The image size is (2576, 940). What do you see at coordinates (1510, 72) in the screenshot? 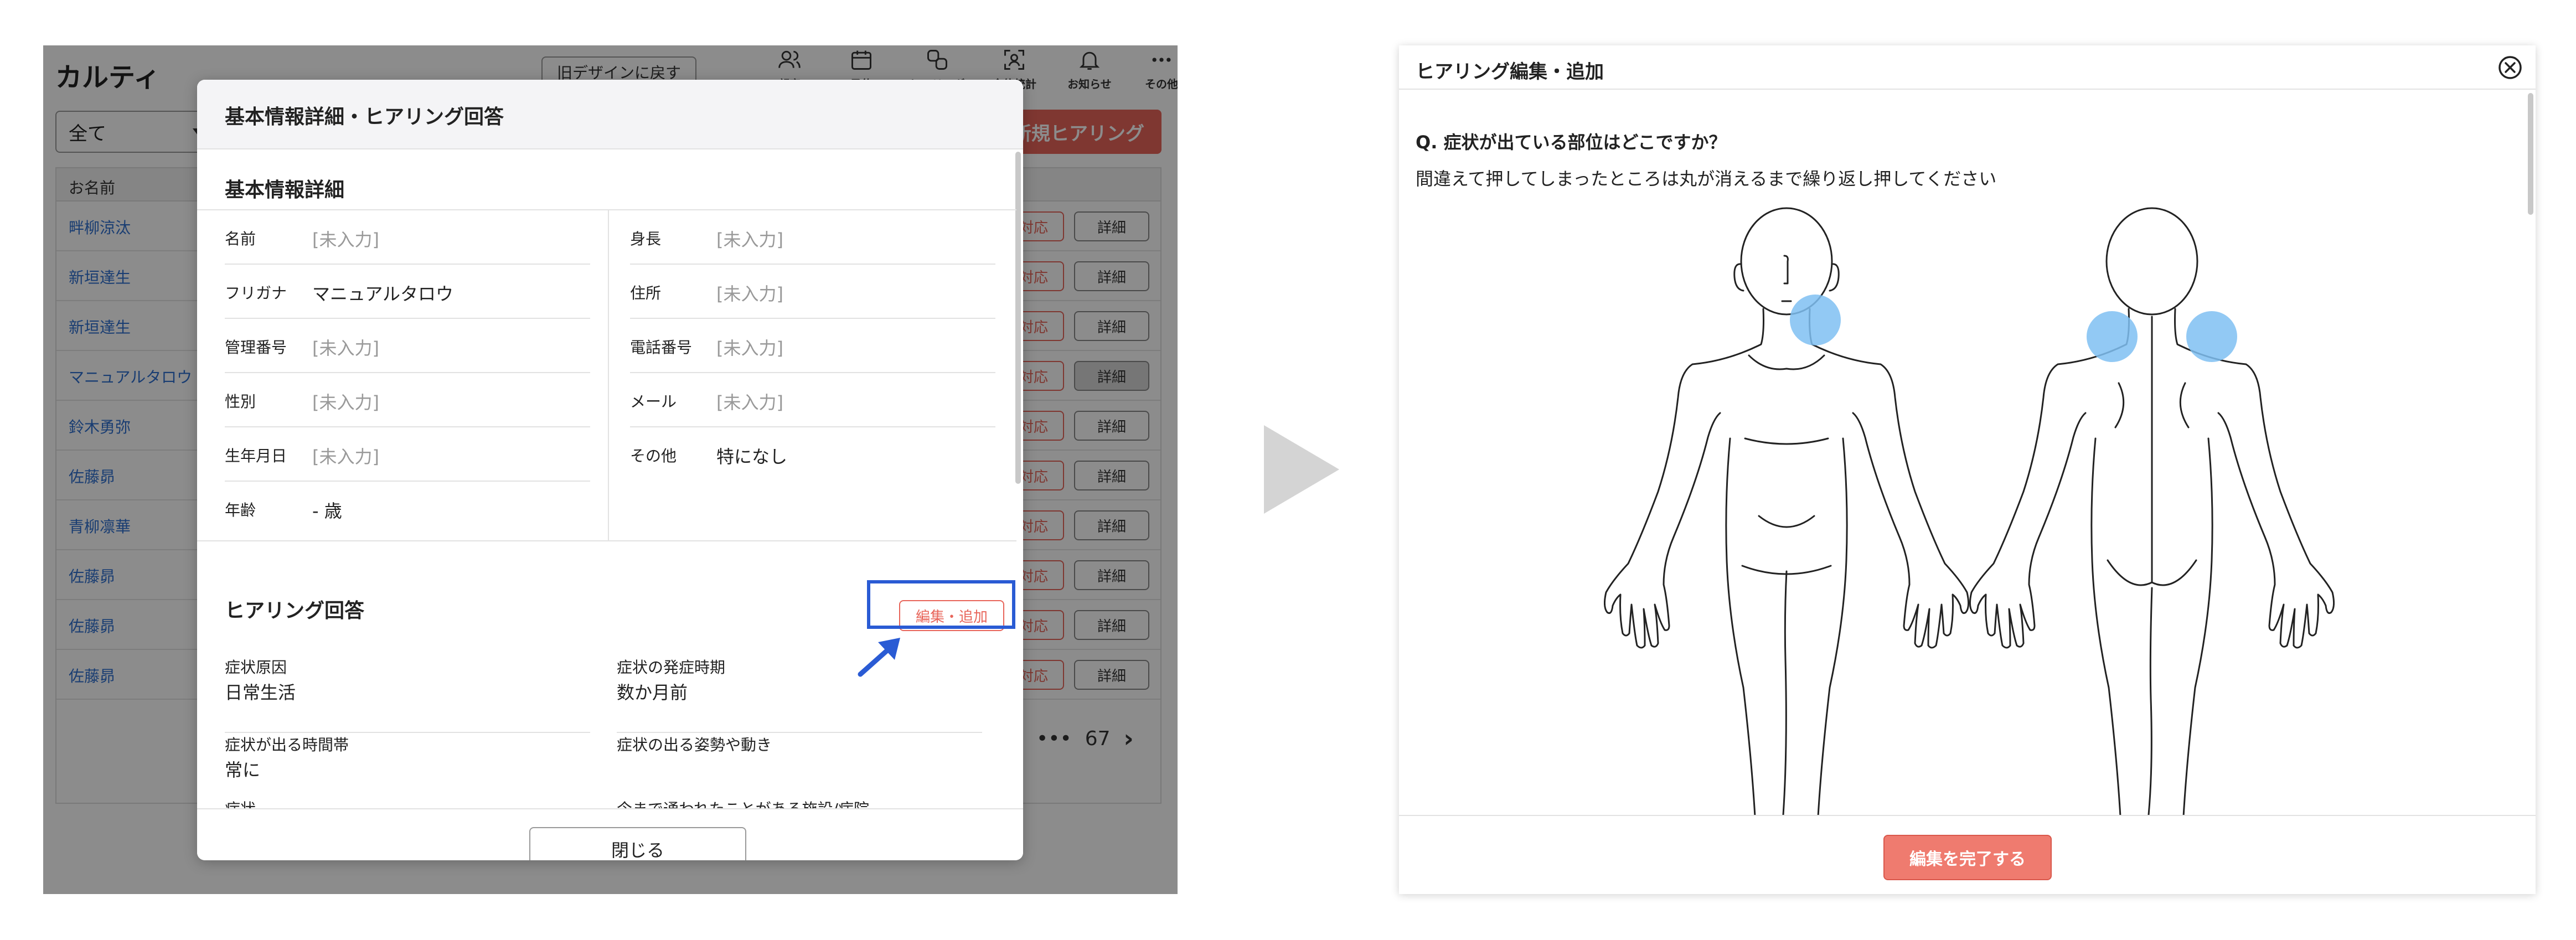
I see `dialog-title: ヒアリング編集・追加` at bounding box center [1510, 72].